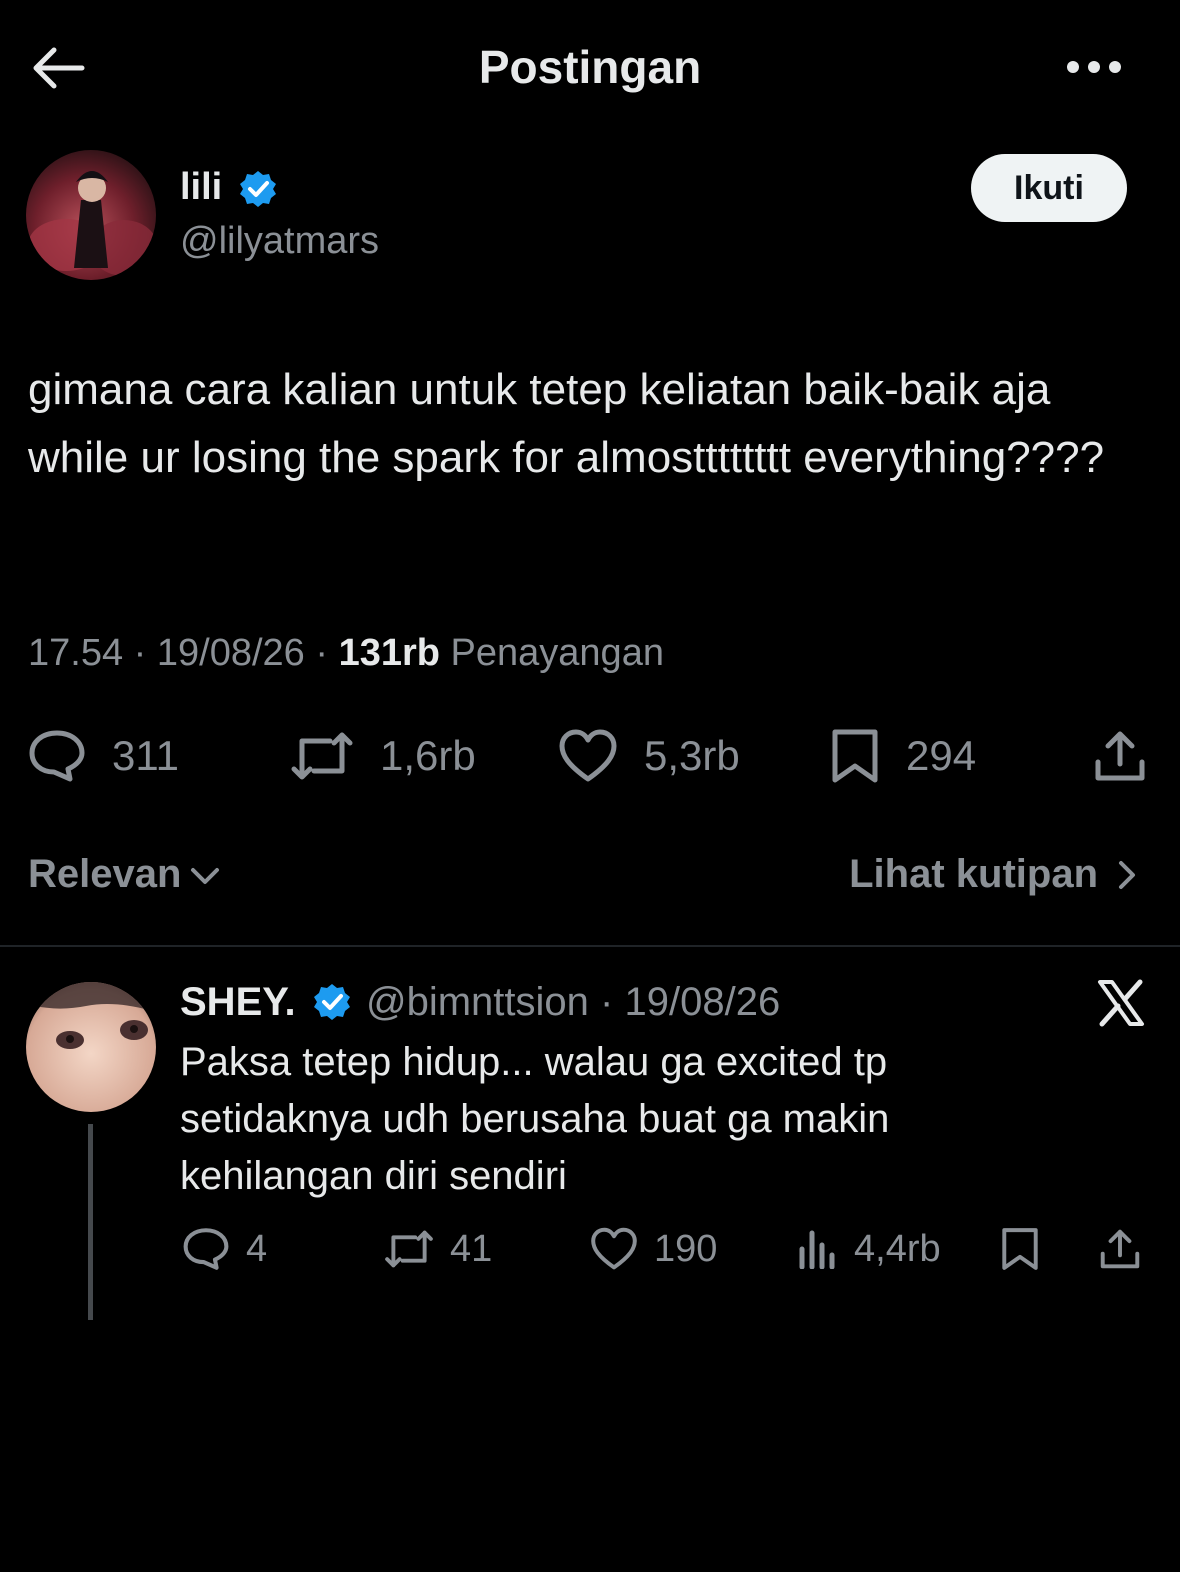 This screenshot has width=1180, height=1572. I want to click on divider, so click(590, 946).